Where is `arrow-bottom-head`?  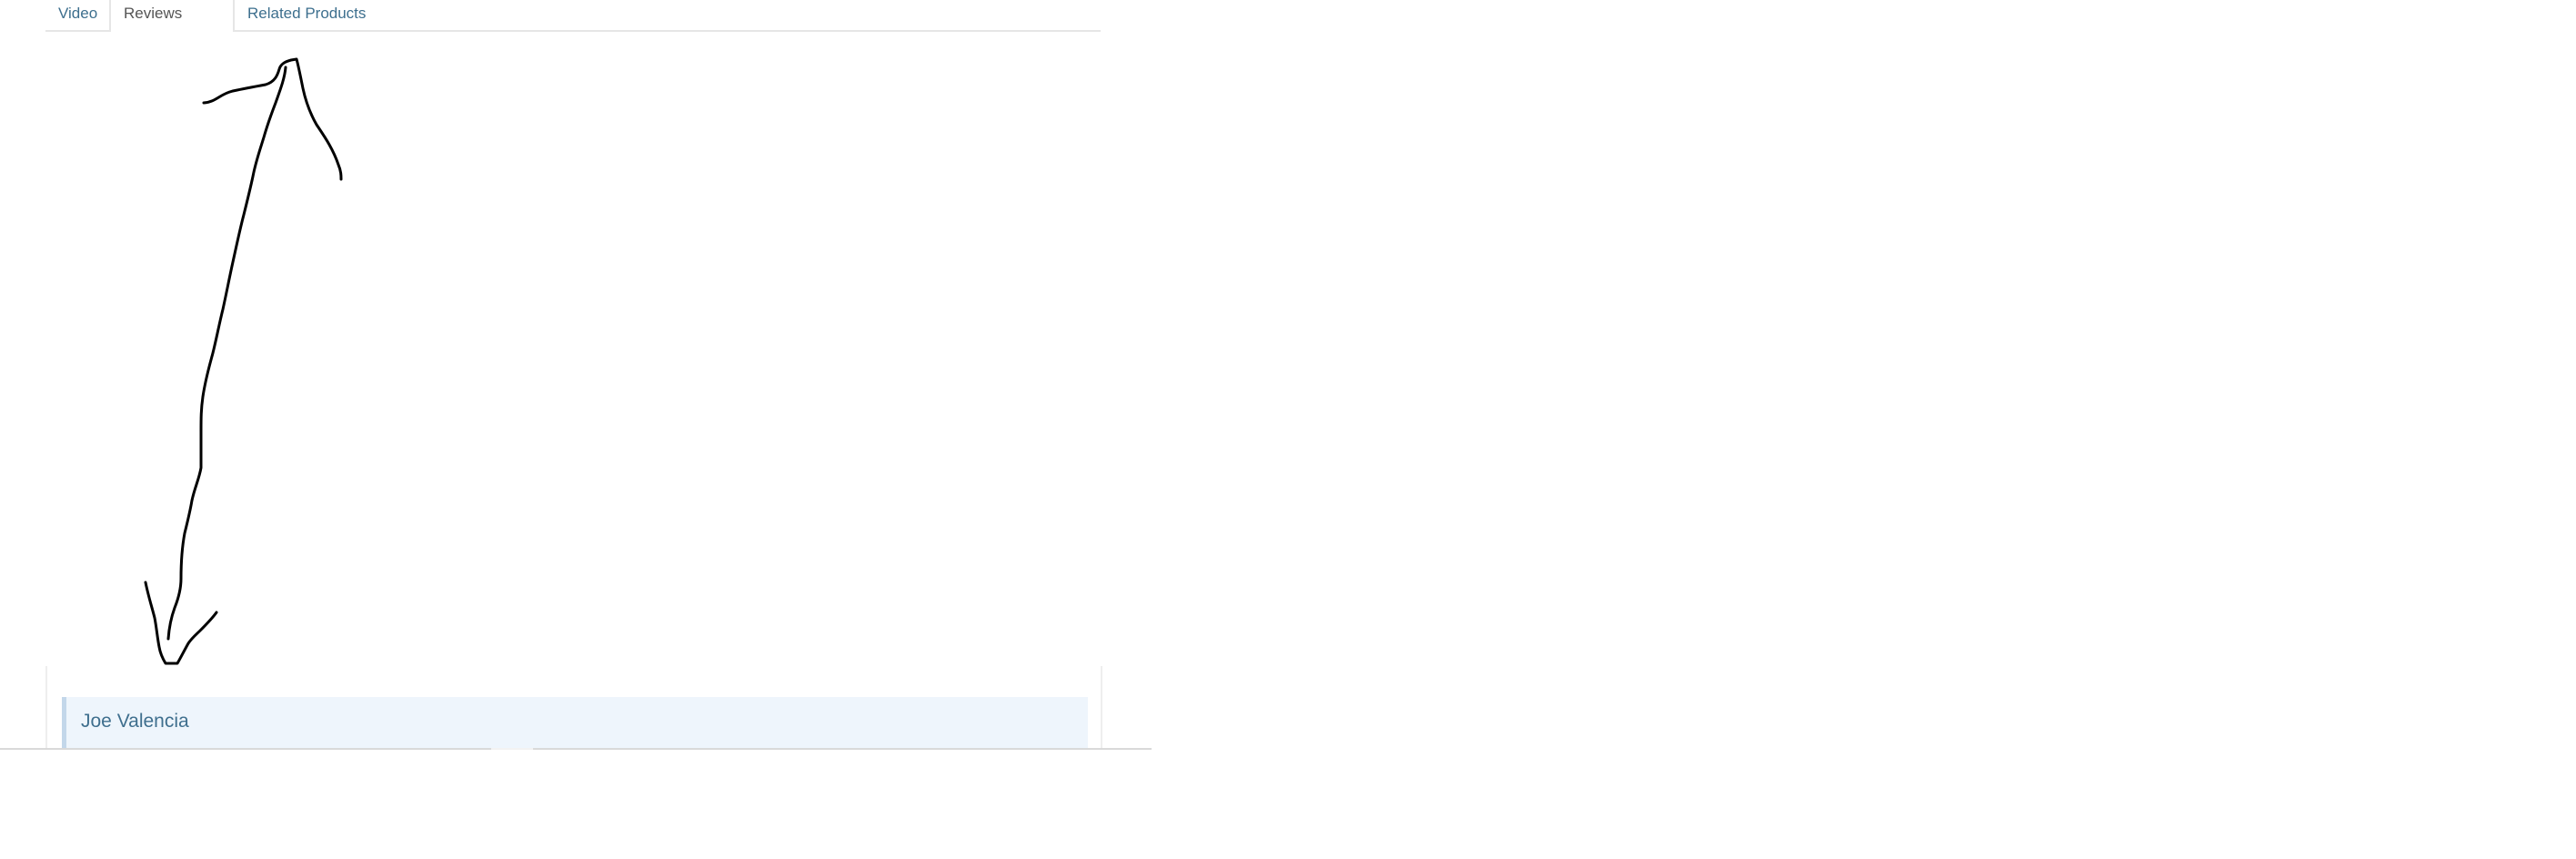 arrow-bottom-head is located at coordinates (181, 623).